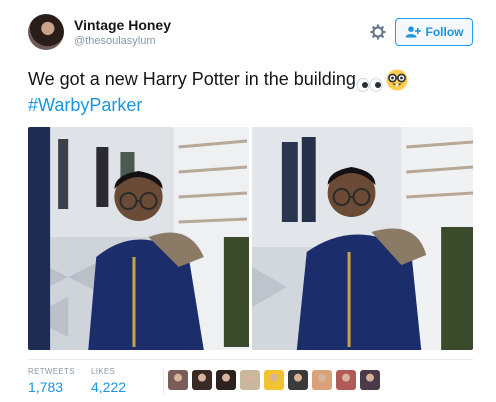 Image resolution: width=496 pixels, height=402 pixels. I want to click on user-handle: @thesoulasylum, so click(114, 41).